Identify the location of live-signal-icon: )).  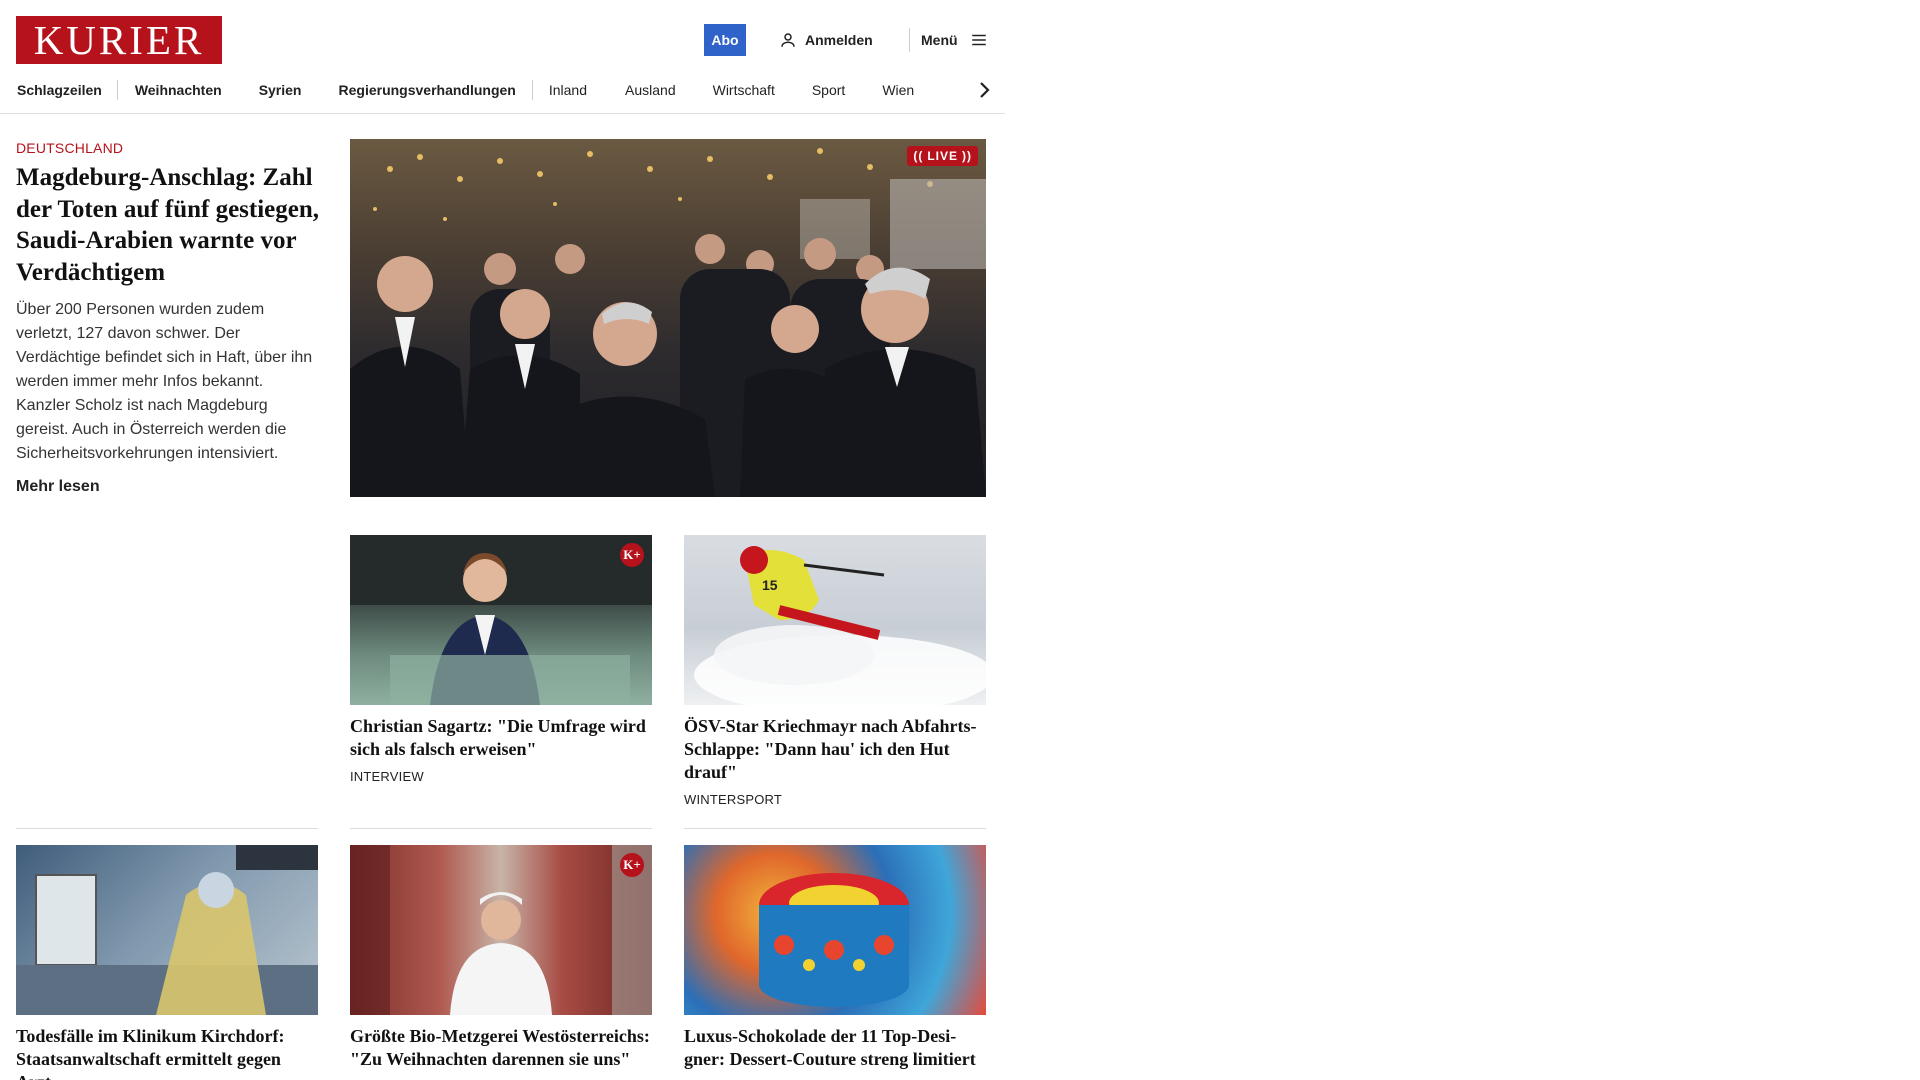
(967, 156).